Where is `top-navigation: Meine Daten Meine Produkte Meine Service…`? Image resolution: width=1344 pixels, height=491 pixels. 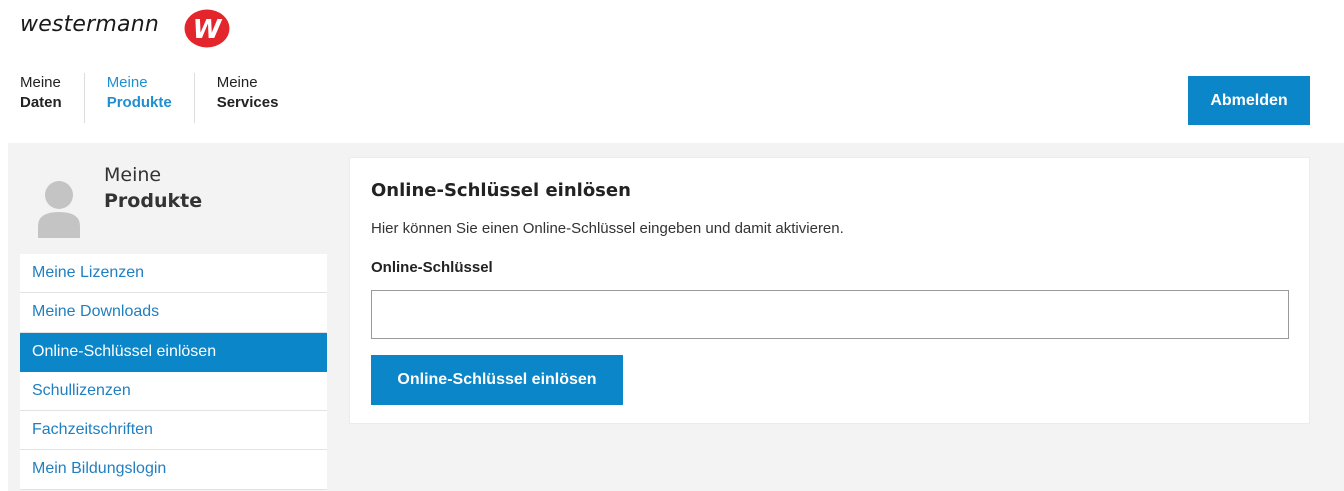
top-navigation: Meine Daten Meine Produkte Meine Service… is located at coordinates (160, 98).